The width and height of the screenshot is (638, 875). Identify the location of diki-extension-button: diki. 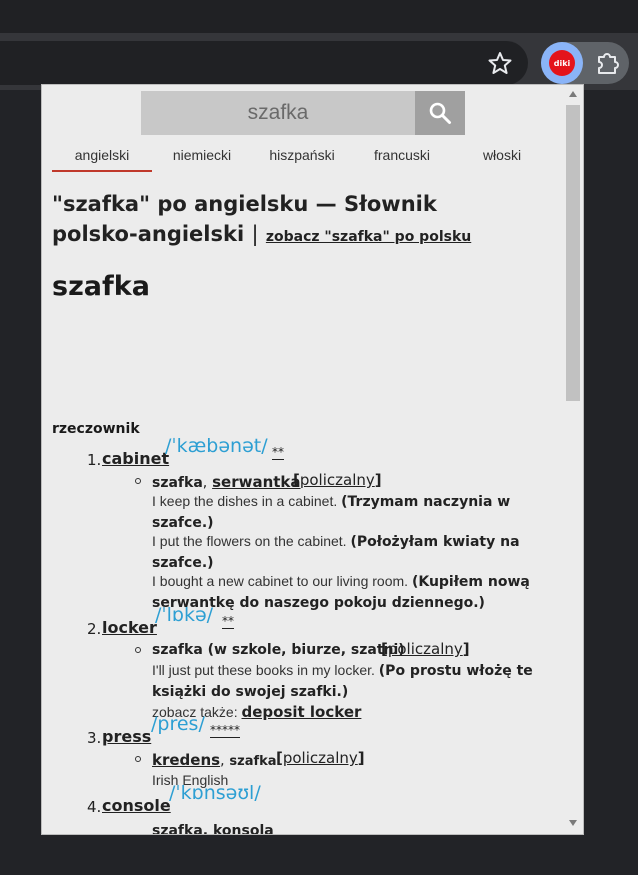
(562, 63).